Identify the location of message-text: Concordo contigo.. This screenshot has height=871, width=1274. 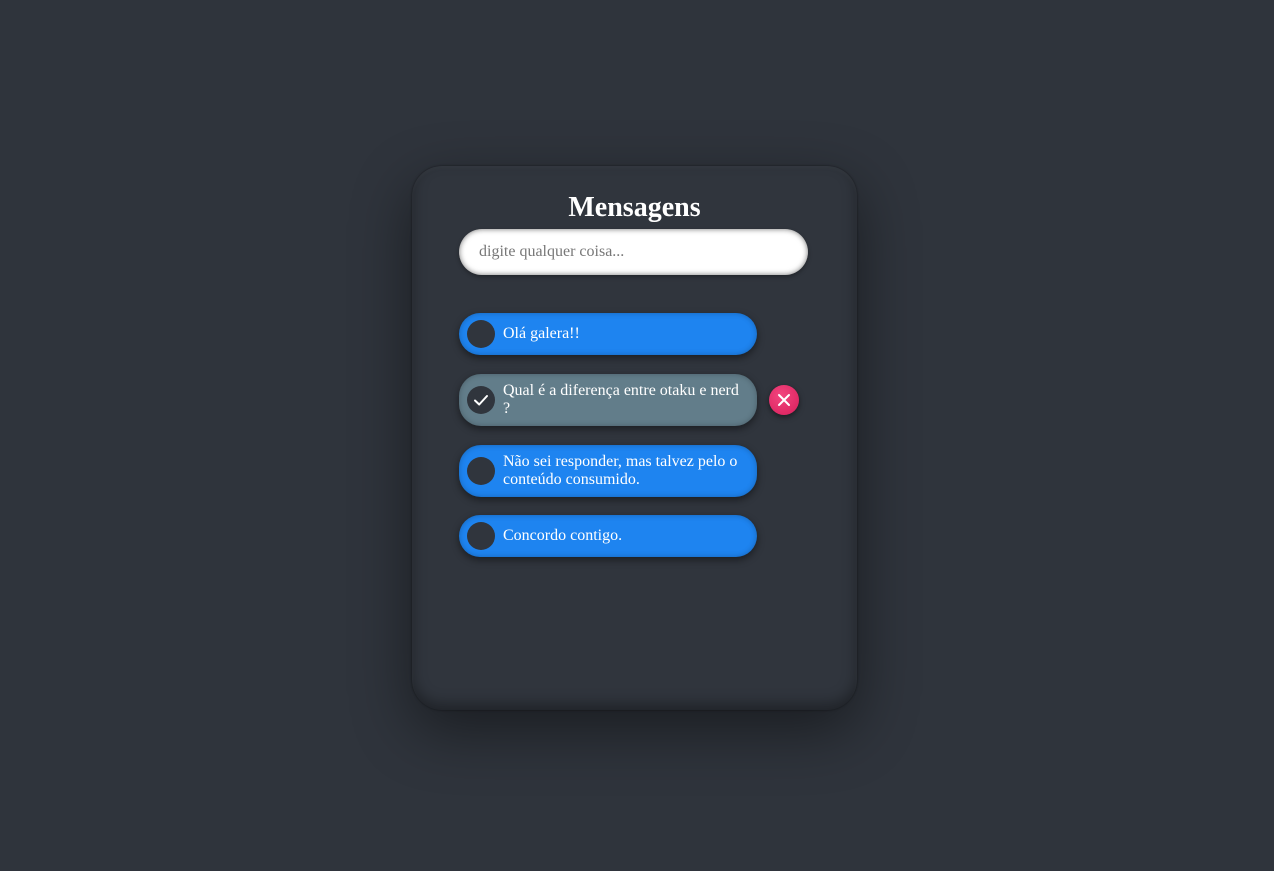
(563, 535).